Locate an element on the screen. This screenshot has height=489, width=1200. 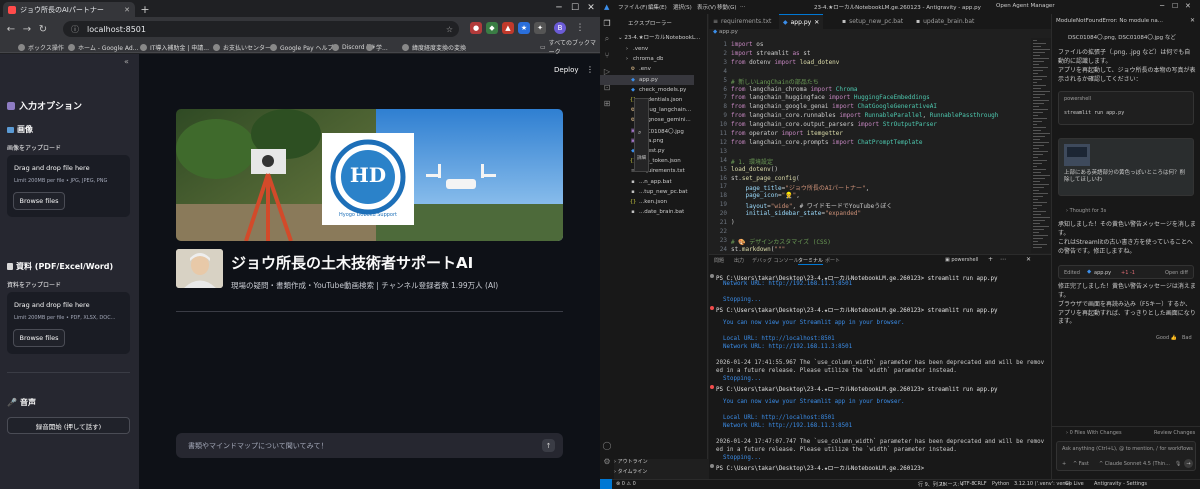
status-golive: Go Live is located at coordinates (1074, 484).